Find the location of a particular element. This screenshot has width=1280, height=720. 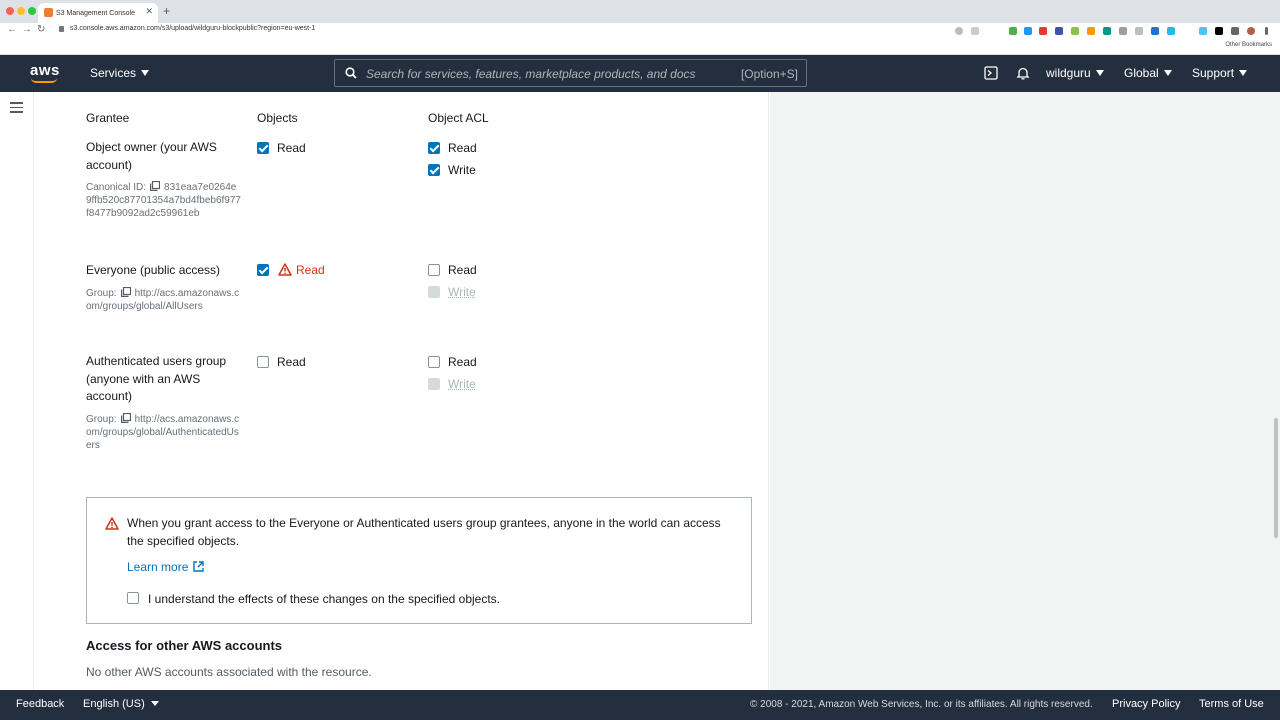

detail-label: Canonical ID: is located at coordinates (116, 187).